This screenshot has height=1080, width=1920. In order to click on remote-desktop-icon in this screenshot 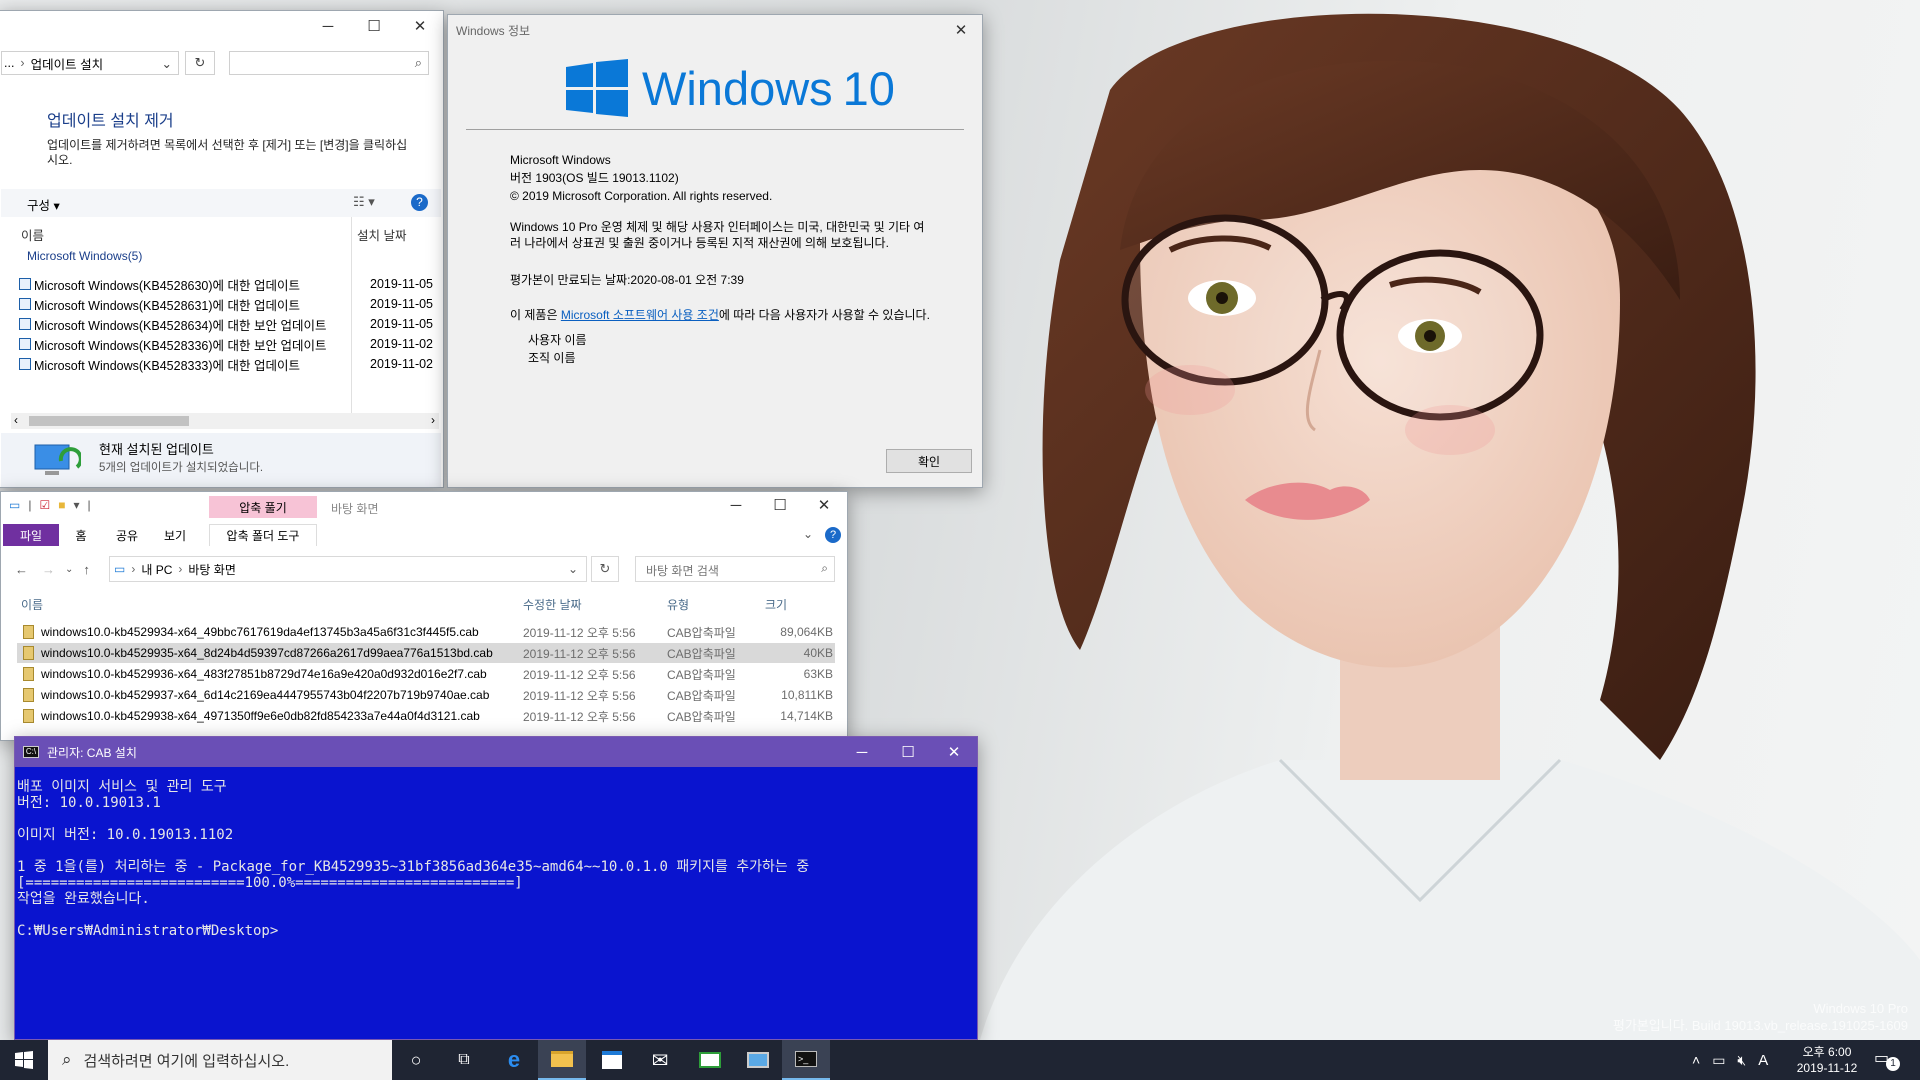, I will do `click(758, 1060)`.